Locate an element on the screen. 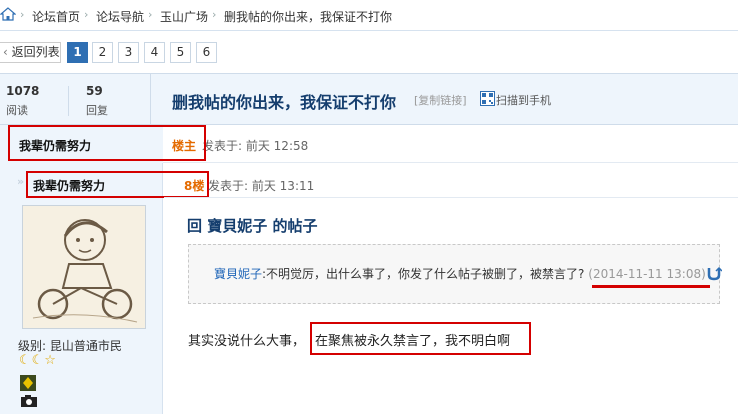 The height and width of the screenshot is (414, 738). page-3-button: 3 is located at coordinates (128, 52).